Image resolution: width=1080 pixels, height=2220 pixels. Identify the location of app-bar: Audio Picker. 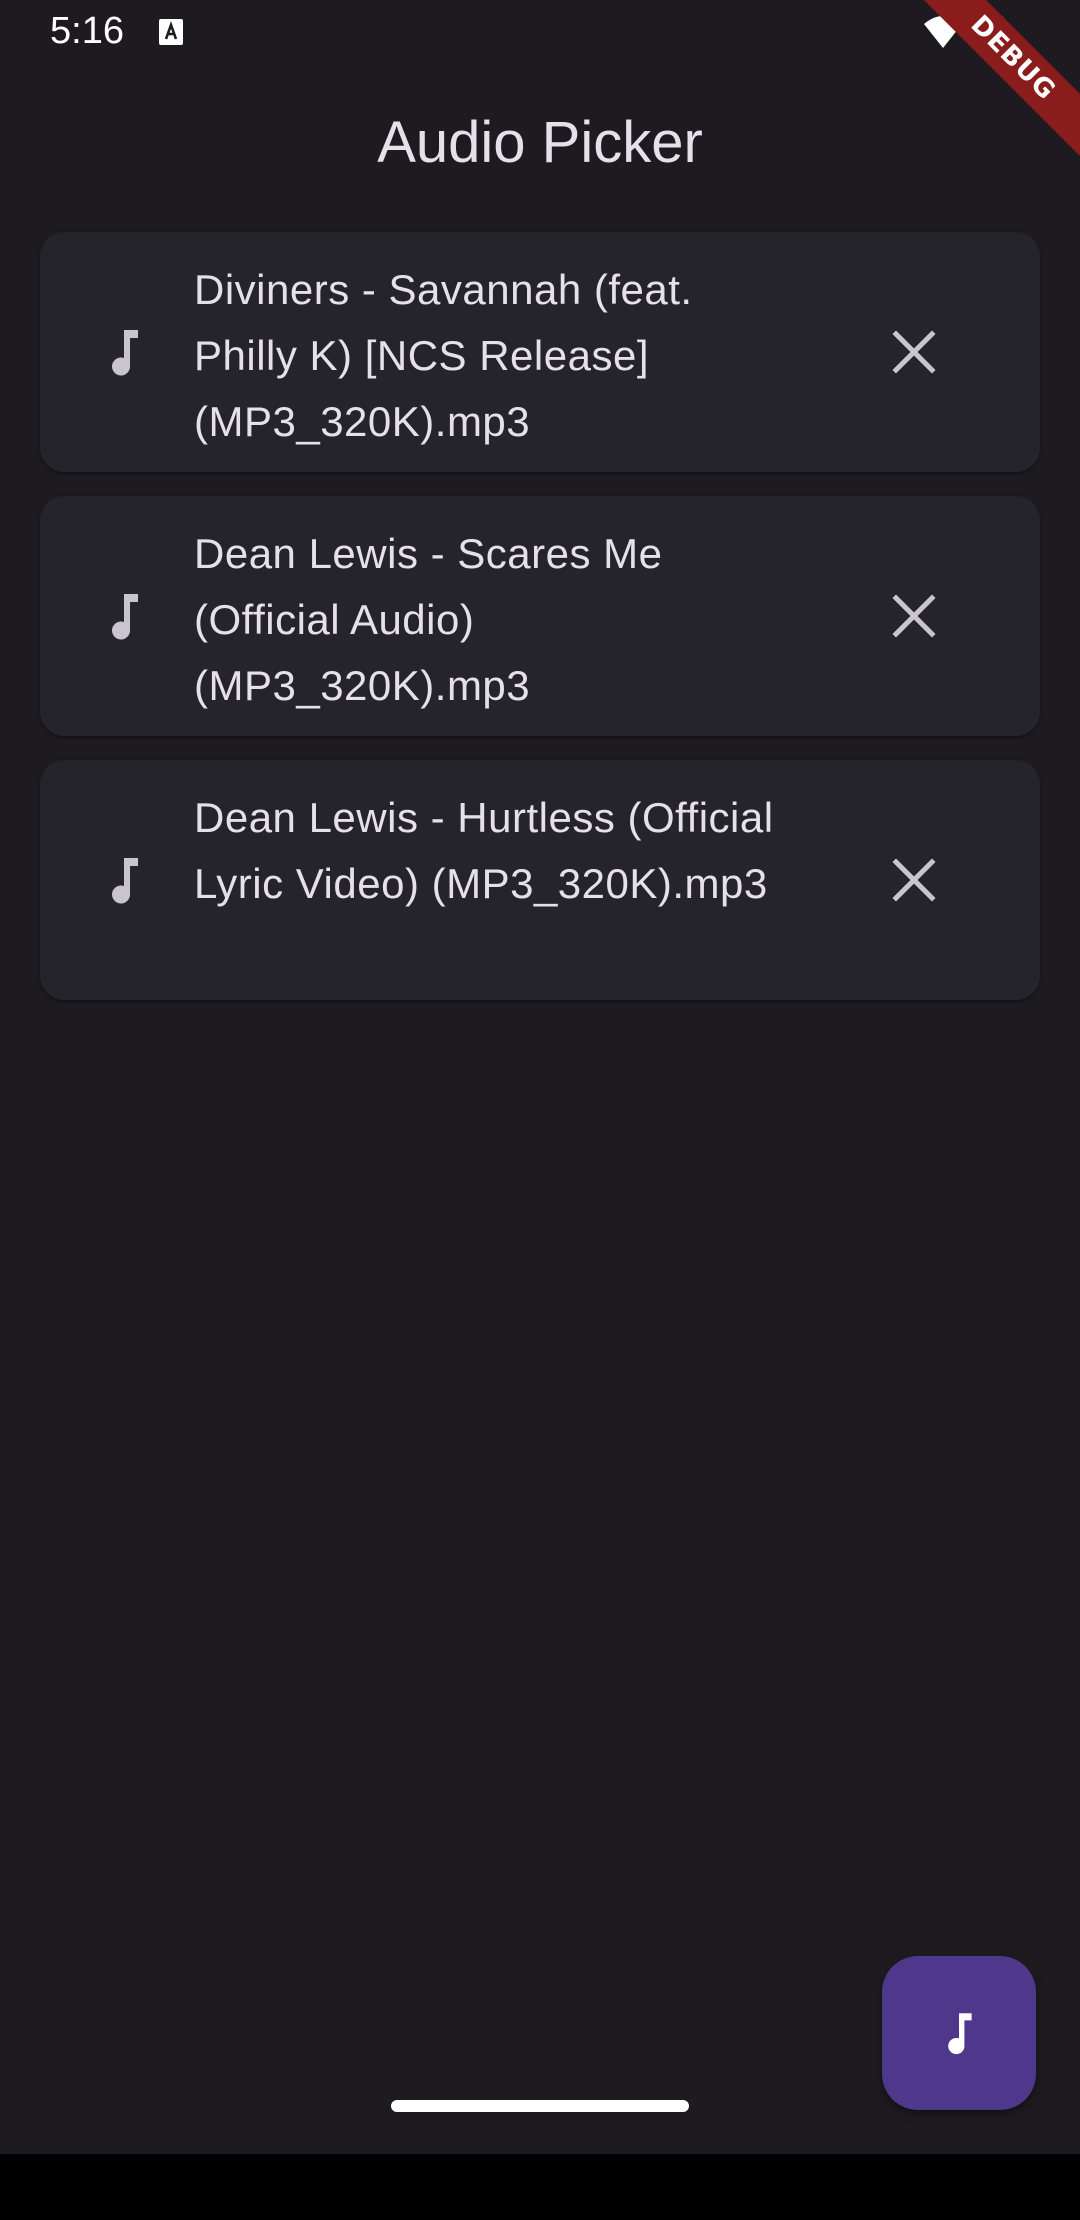
(540, 142).